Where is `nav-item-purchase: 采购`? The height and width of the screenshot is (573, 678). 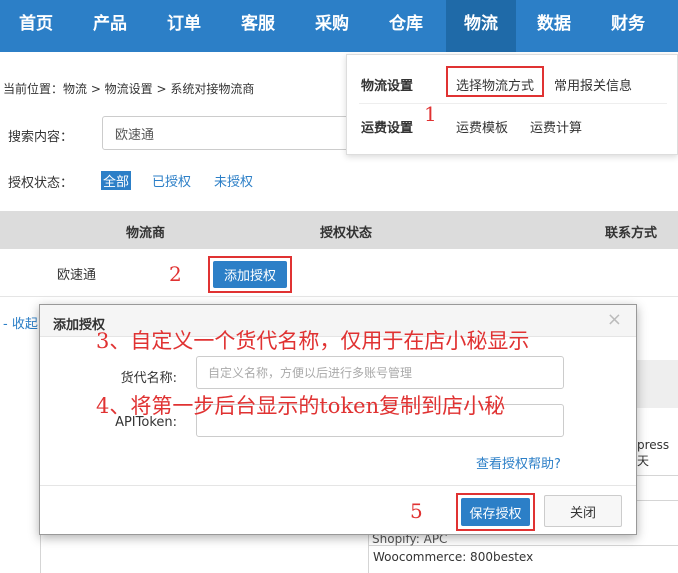
nav-item-purchase: 采购 is located at coordinates (332, 26).